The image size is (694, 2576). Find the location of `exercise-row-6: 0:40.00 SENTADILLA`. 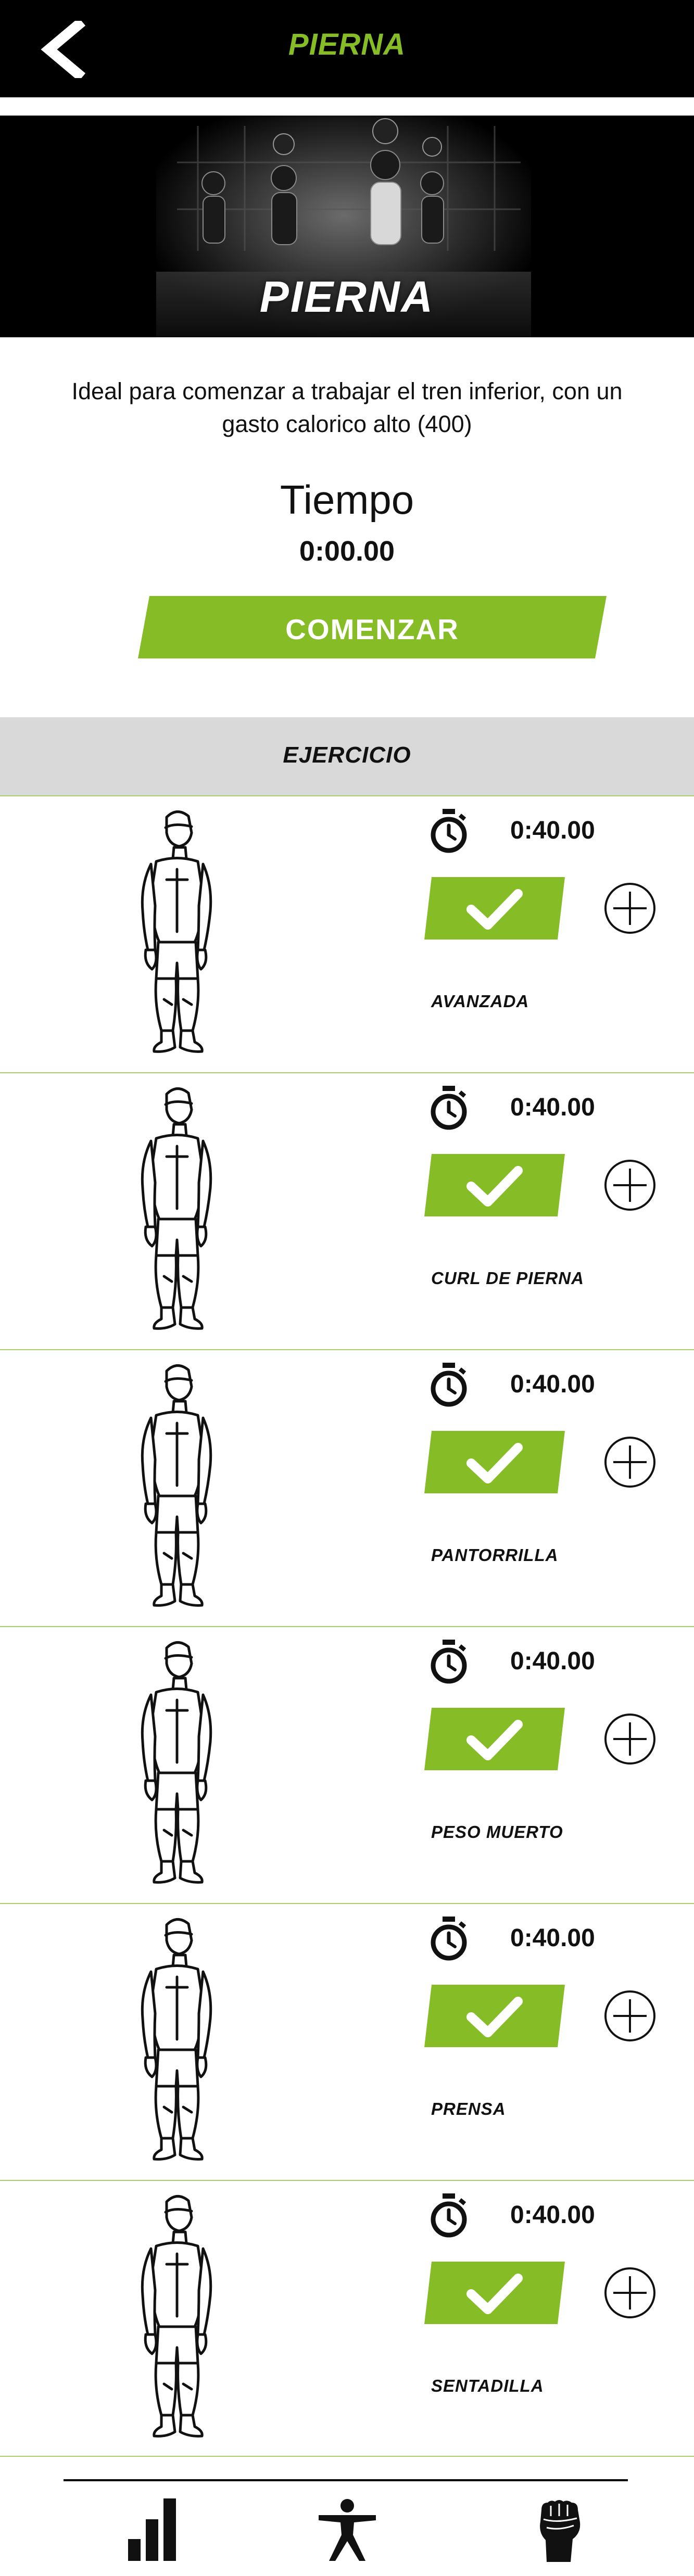

exercise-row-6: 0:40.00 SENTADILLA is located at coordinates (347, 2318).